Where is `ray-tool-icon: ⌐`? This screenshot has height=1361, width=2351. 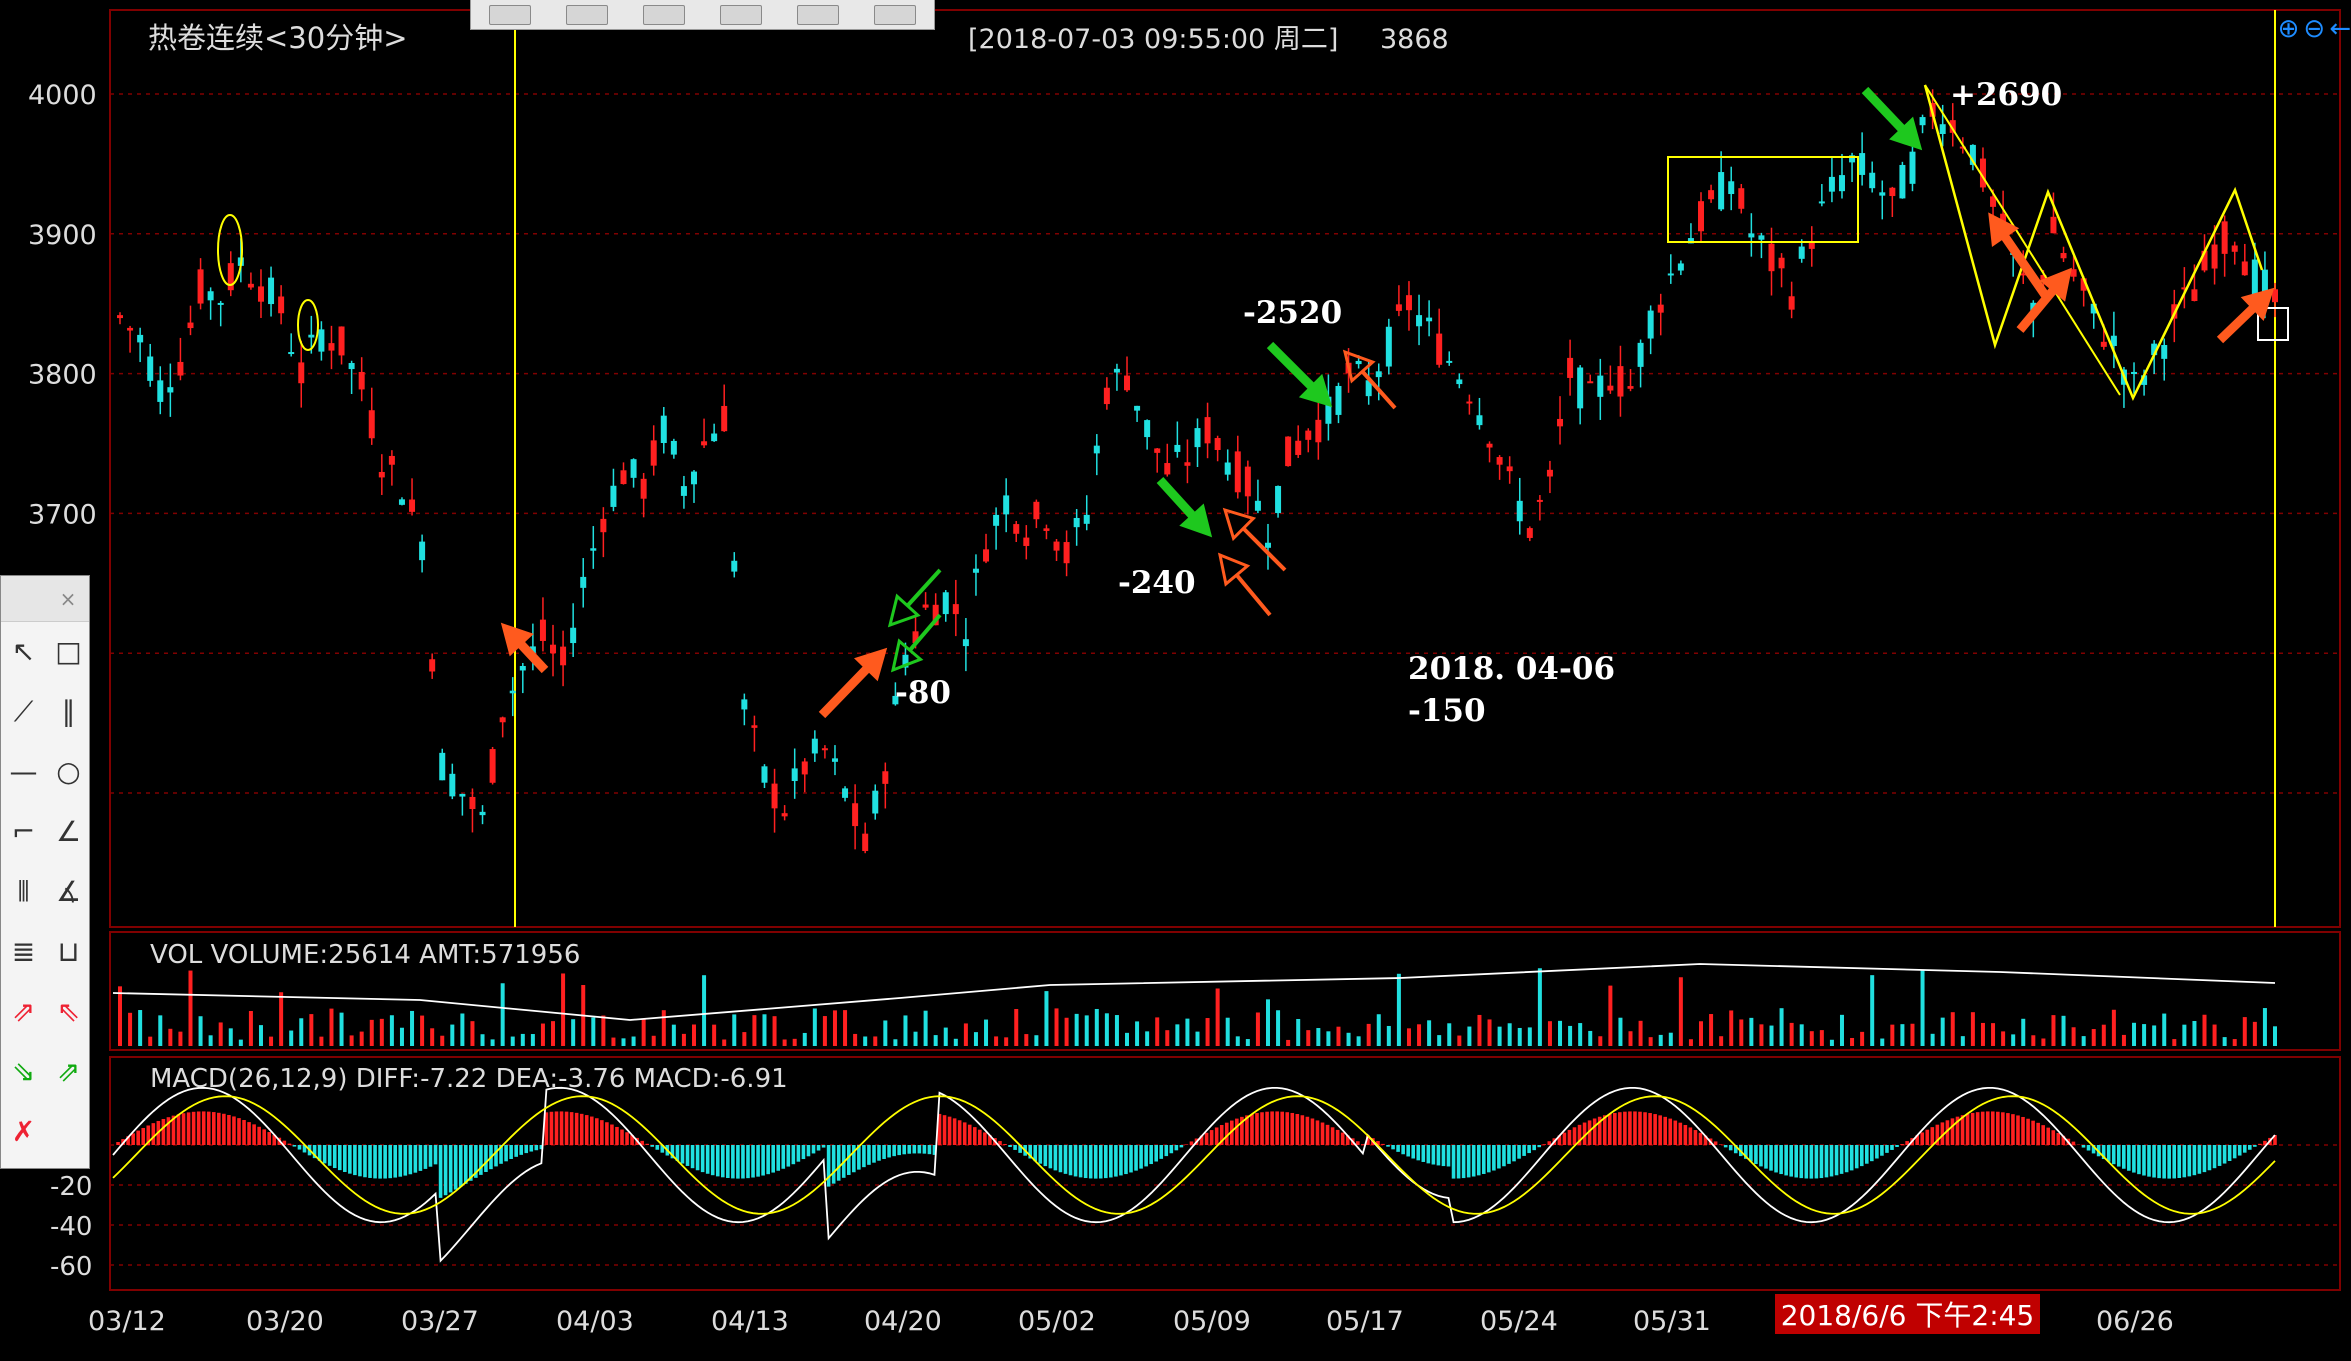
ray-tool-icon: ⌐ is located at coordinates (23, 832).